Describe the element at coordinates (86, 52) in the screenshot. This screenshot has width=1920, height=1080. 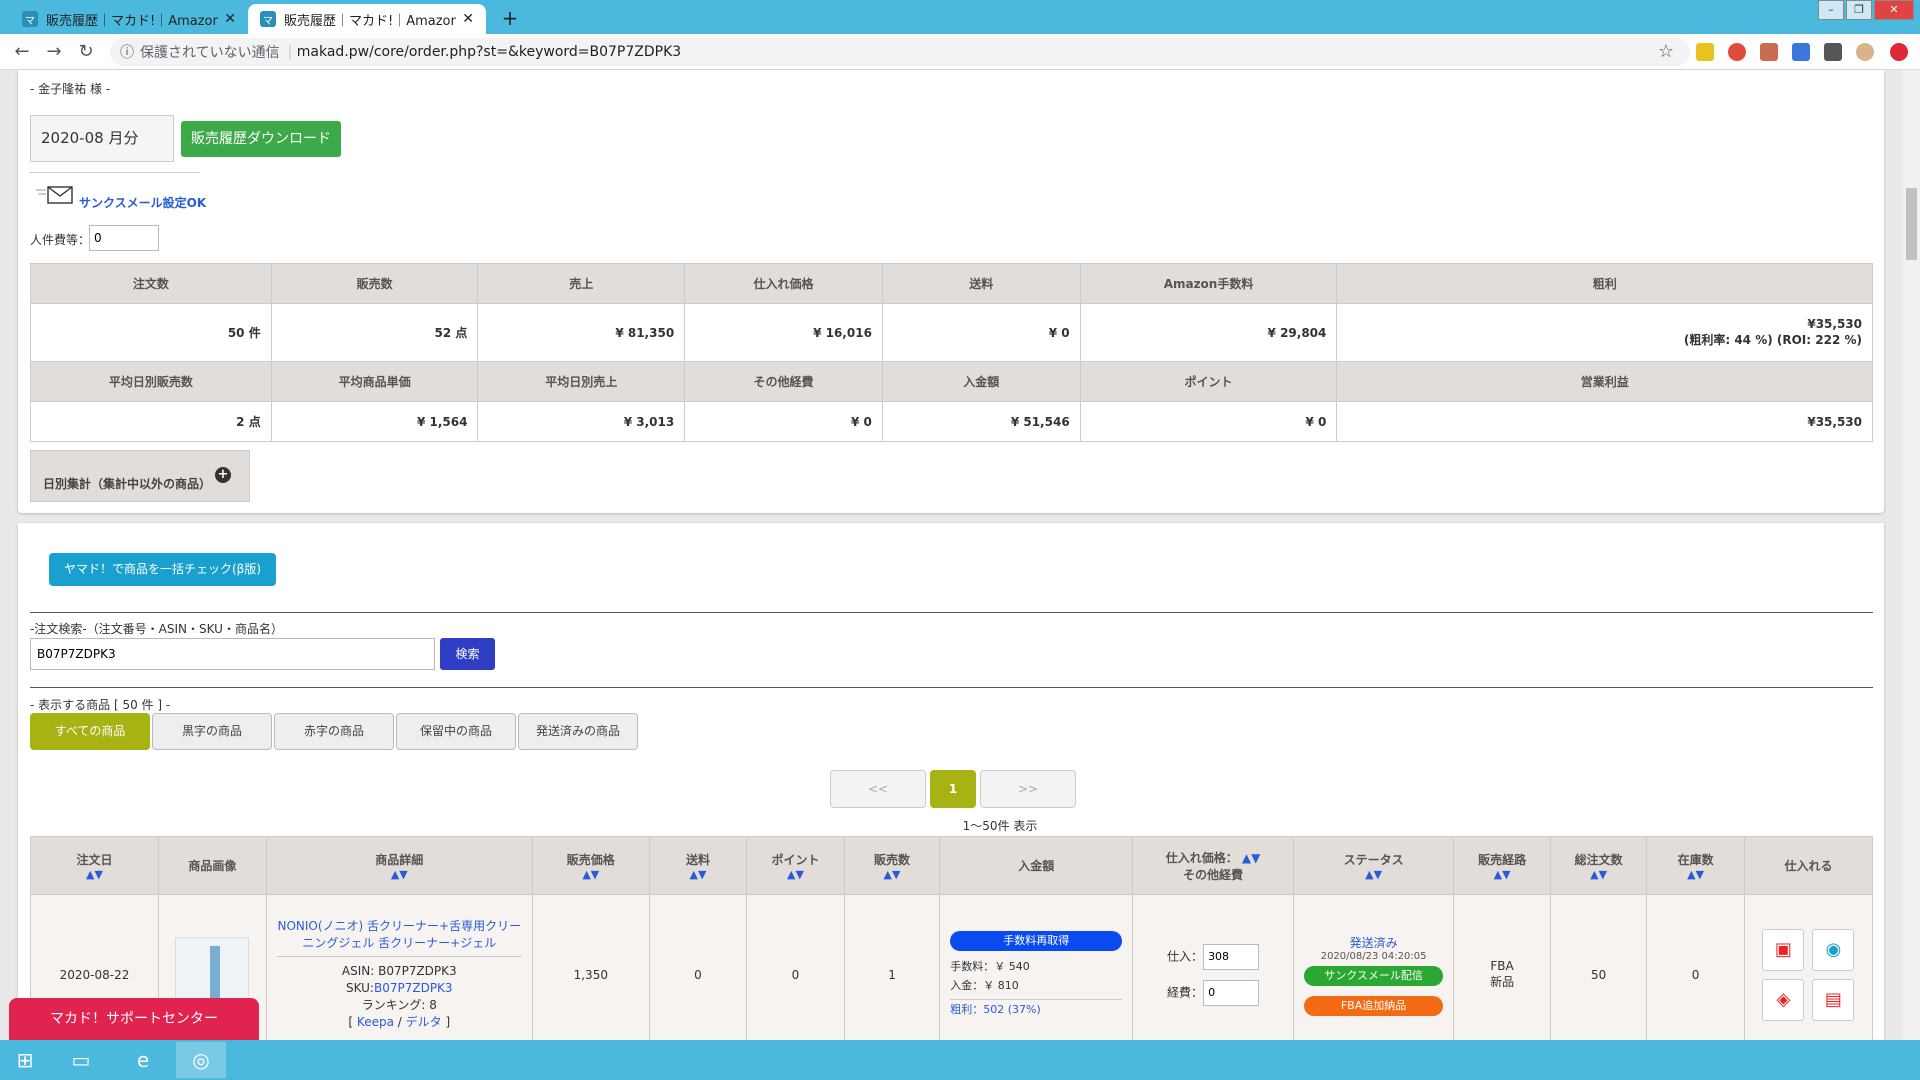
I see `reload-icon: ↻` at that location.